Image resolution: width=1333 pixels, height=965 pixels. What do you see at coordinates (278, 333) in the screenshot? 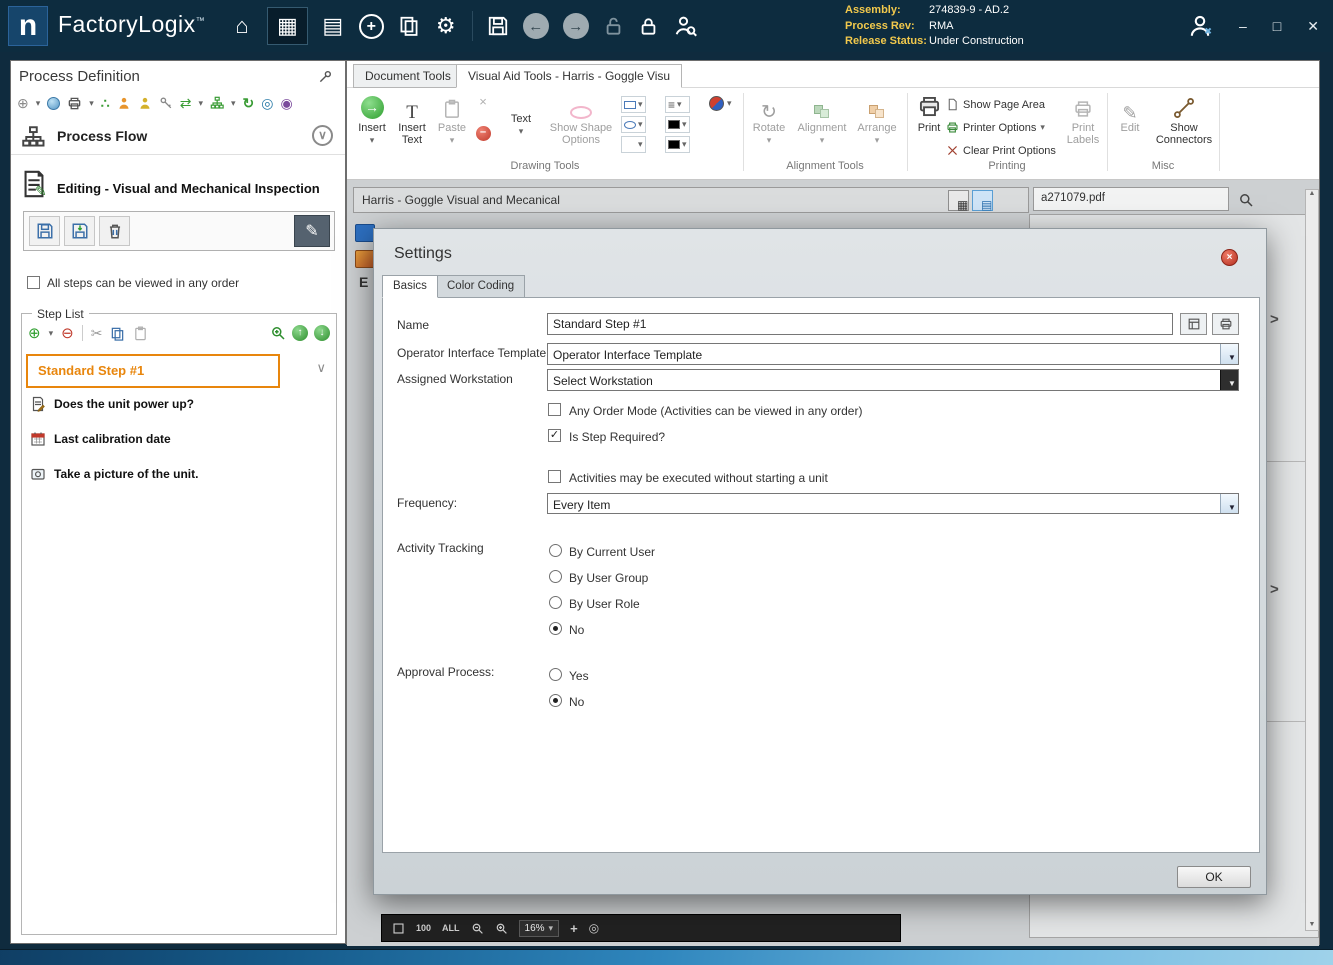
I see `zoom-step-icon` at bounding box center [278, 333].